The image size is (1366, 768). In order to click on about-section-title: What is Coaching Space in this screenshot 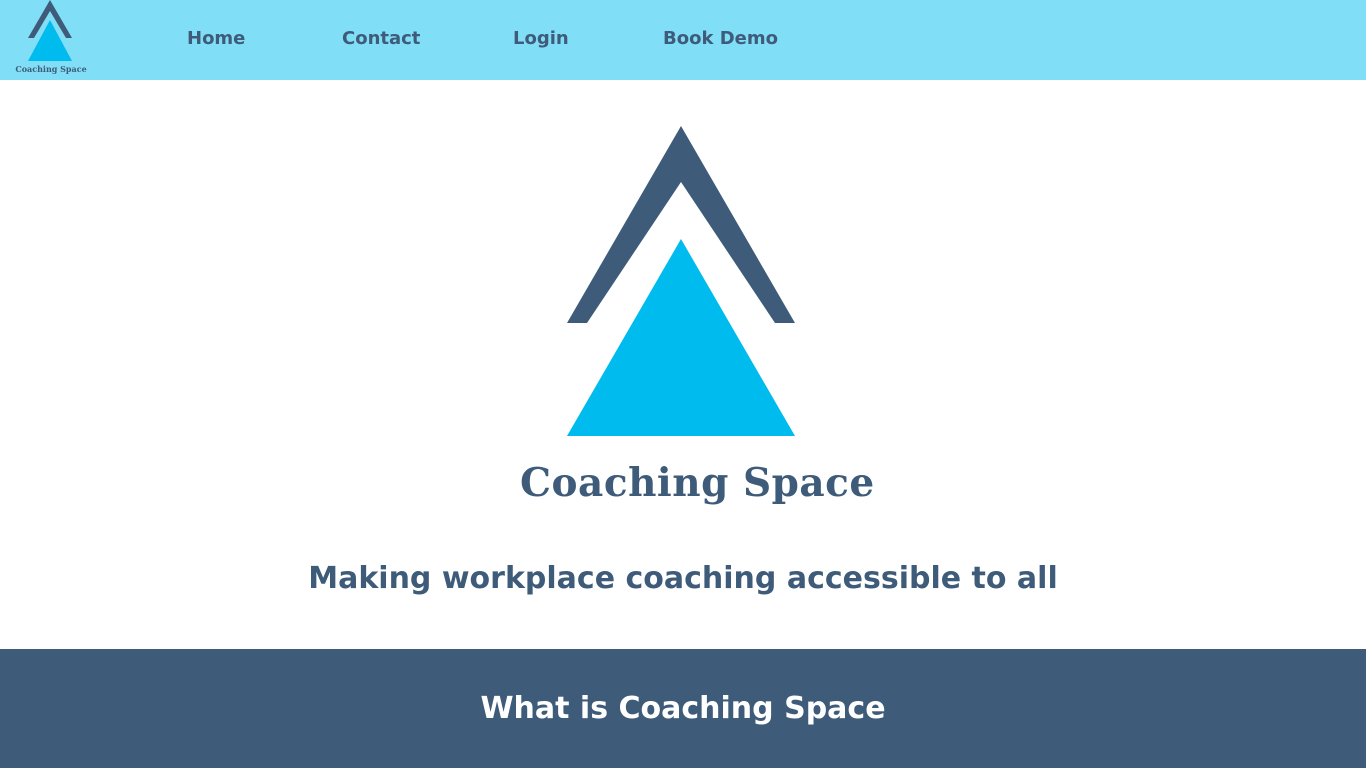, I will do `click(683, 708)`.